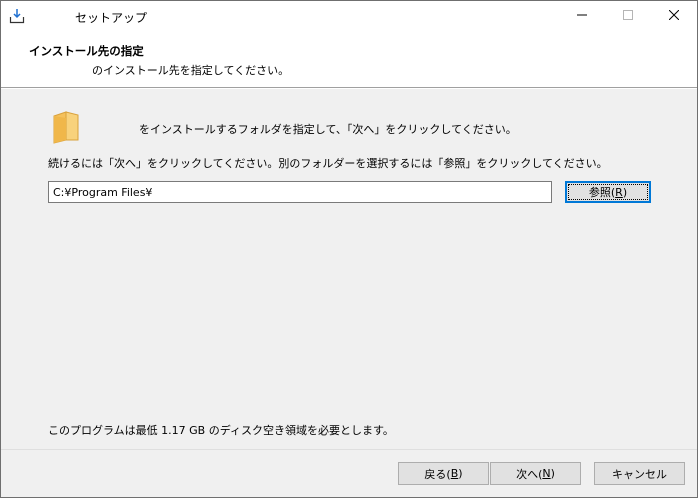 This screenshot has height=498, width=698. What do you see at coordinates (300, 192) in the screenshot?
I see `install-path-input` at bounding box center [300, 192].